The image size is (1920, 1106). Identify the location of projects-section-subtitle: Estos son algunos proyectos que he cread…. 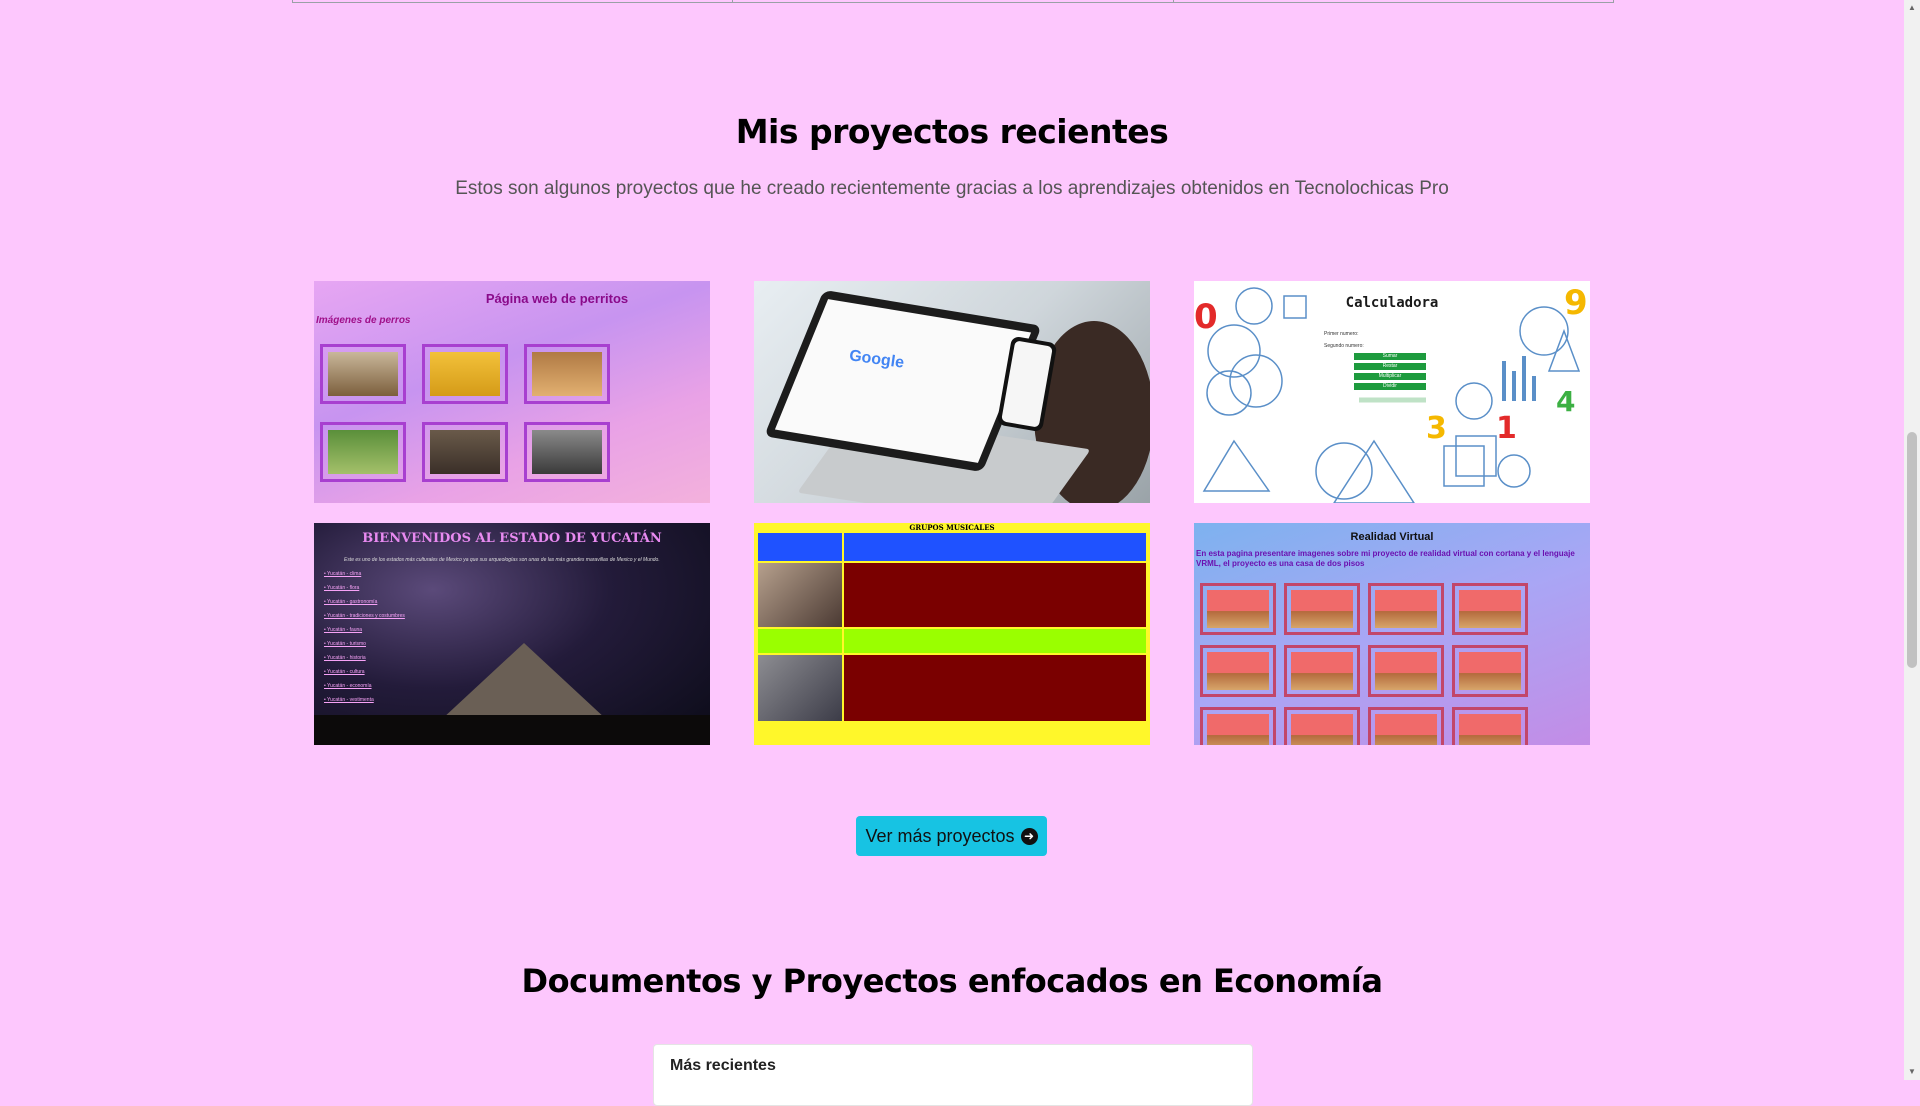
(952, 188).